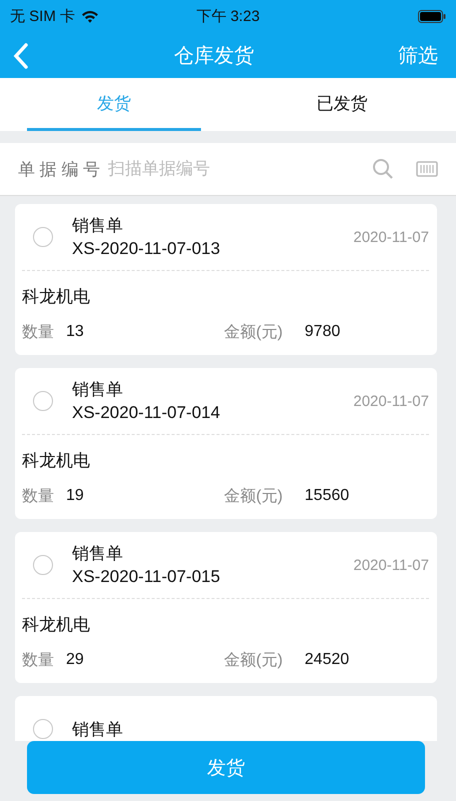 This screenshot has height=801, width=456. Describe the element at coordinates (75, 496) in the screenshot. I see `quantity-value: 19` at that location.